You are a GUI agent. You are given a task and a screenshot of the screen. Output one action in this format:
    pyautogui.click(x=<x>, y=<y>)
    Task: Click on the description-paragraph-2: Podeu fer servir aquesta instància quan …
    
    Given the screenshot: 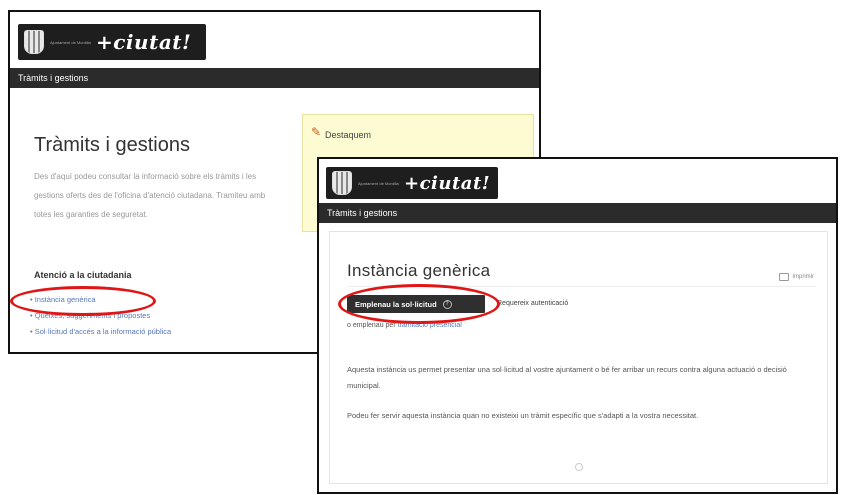 What is the action you would take?
    pyautogui.click(x=523, y=415)
    